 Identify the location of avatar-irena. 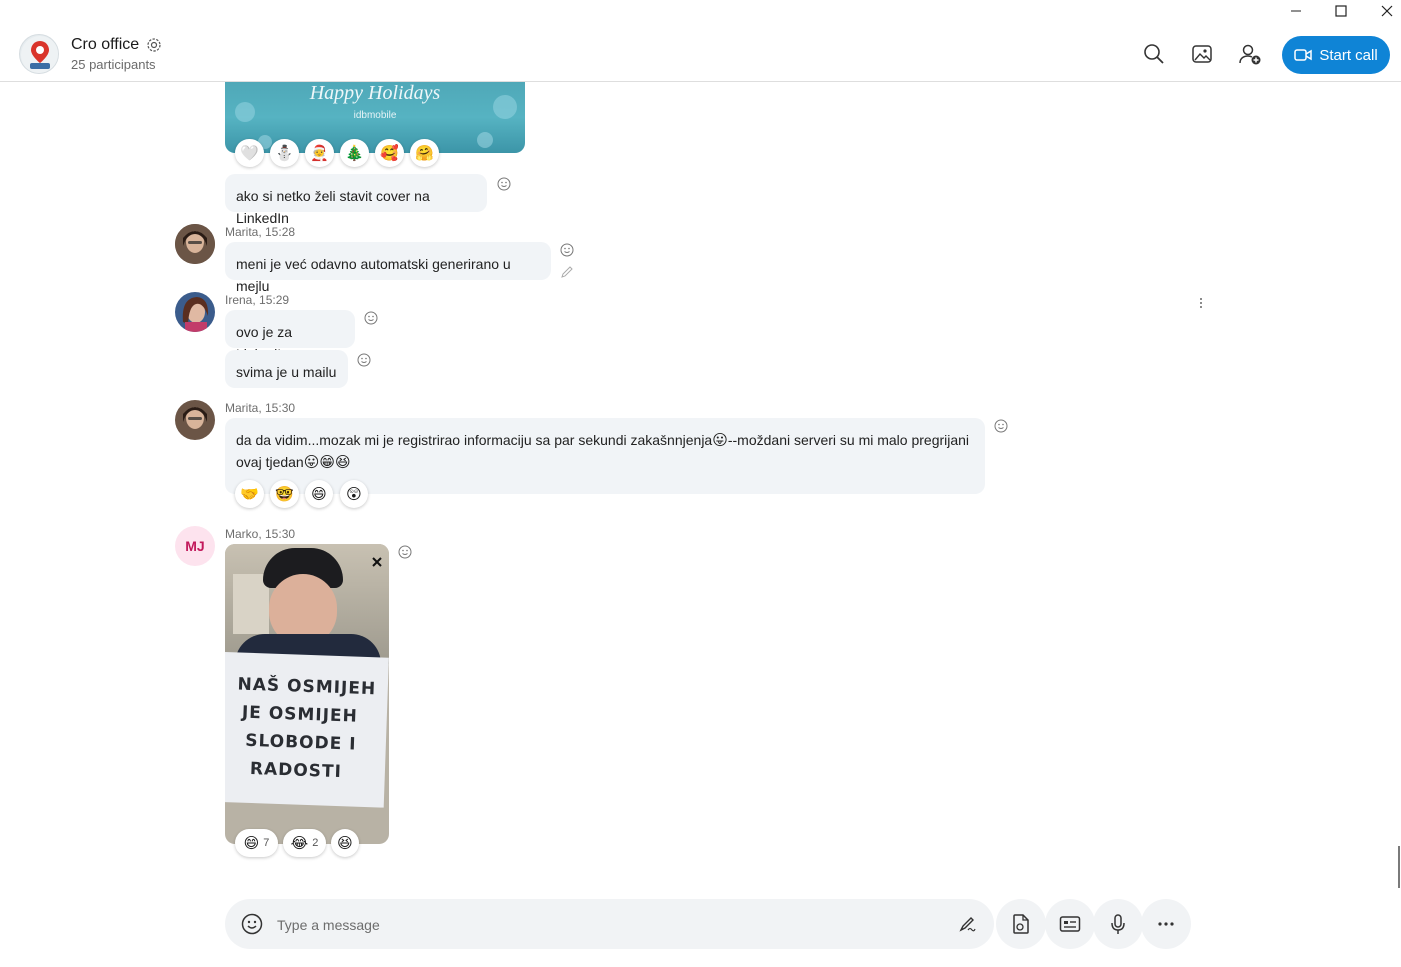
(195, 312).